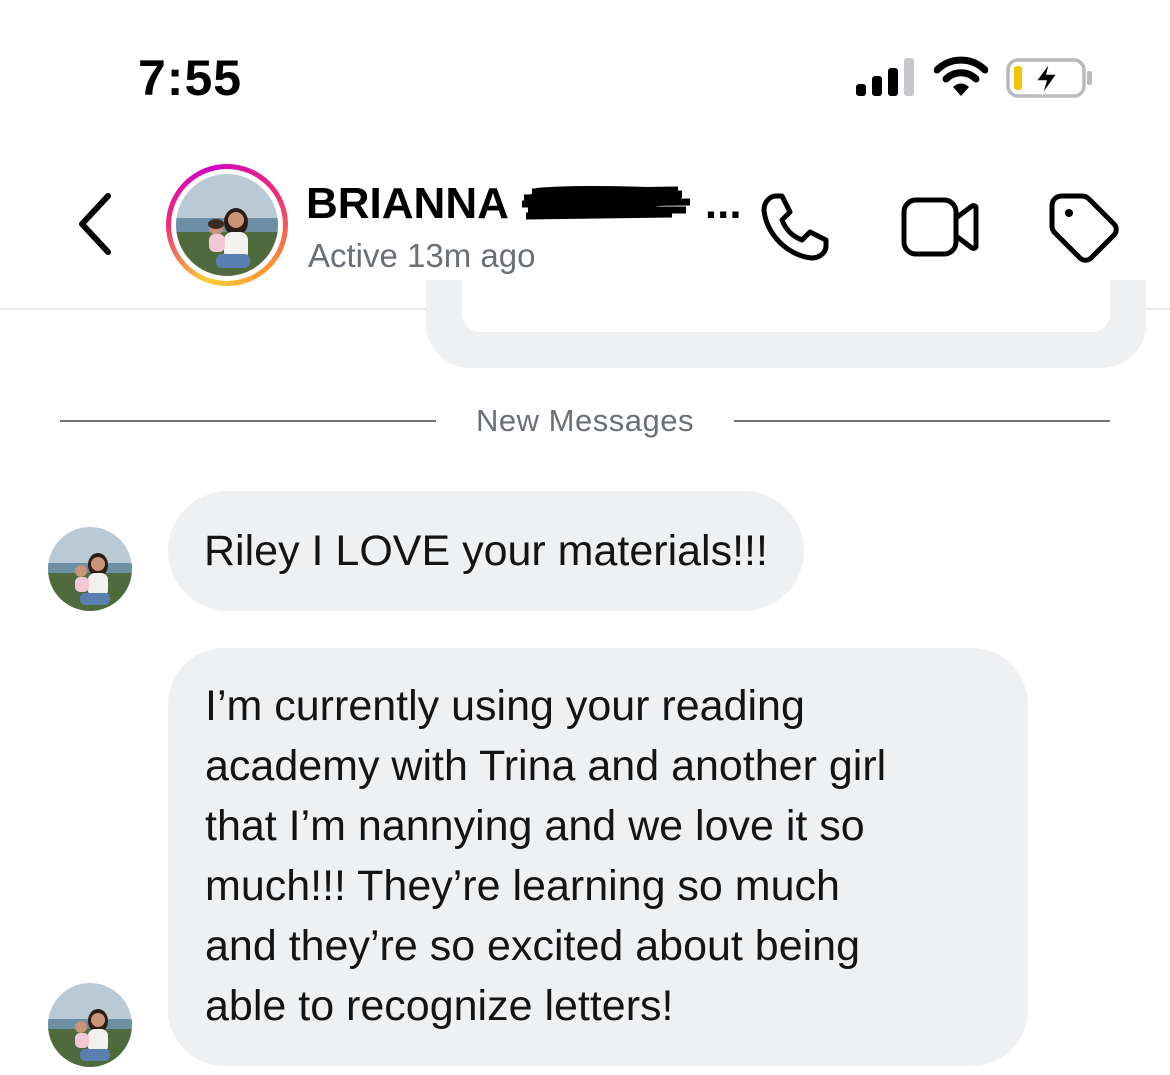  Describe the element at coordinates (546, 766) in the screenshot. I see `message-text-line: academy with Trina and another girl` at that location.